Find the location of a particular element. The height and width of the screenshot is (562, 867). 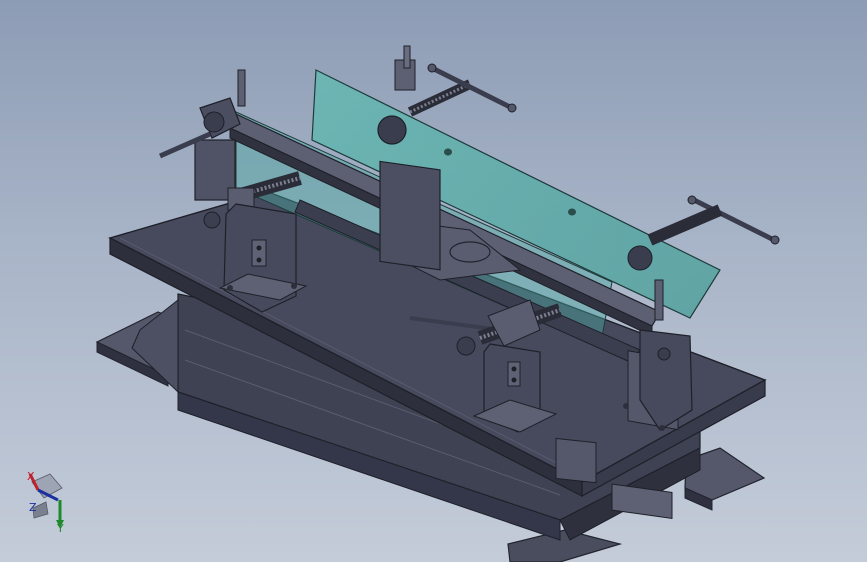

triad-x-label: X is located at coordinates (31, 476).